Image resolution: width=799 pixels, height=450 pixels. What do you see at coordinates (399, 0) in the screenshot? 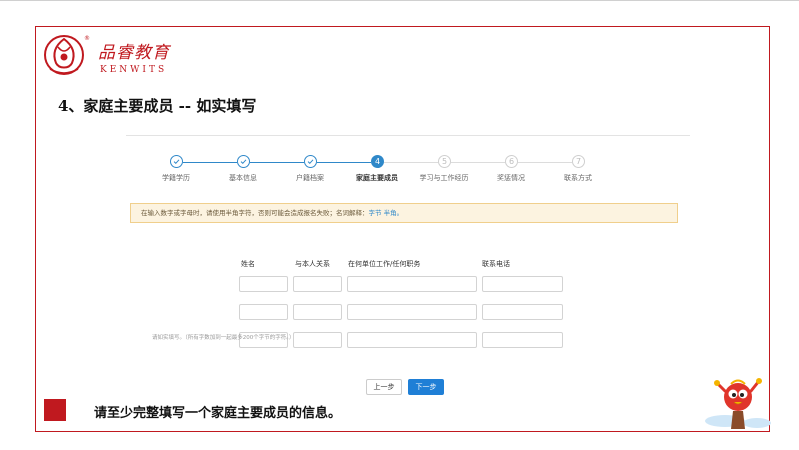
I see `top-divider` at bounding box center [399, 0].